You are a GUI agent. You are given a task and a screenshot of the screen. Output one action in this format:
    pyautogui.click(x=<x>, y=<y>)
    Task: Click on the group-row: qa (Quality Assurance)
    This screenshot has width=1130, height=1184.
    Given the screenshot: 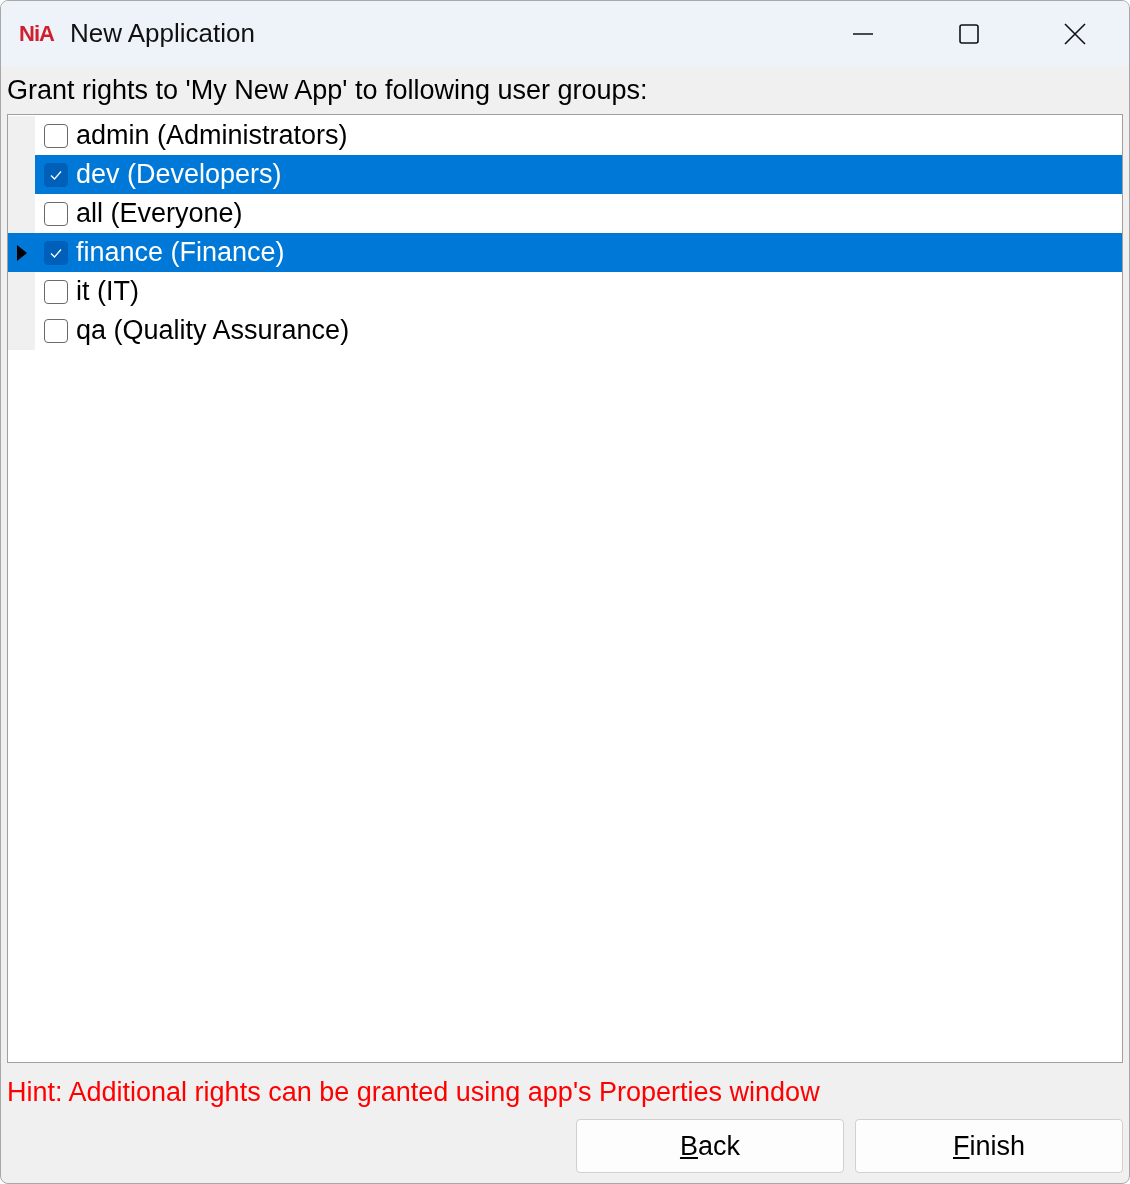 What is the action you would take?
    pyautogui.click(x=565, y=330)
    